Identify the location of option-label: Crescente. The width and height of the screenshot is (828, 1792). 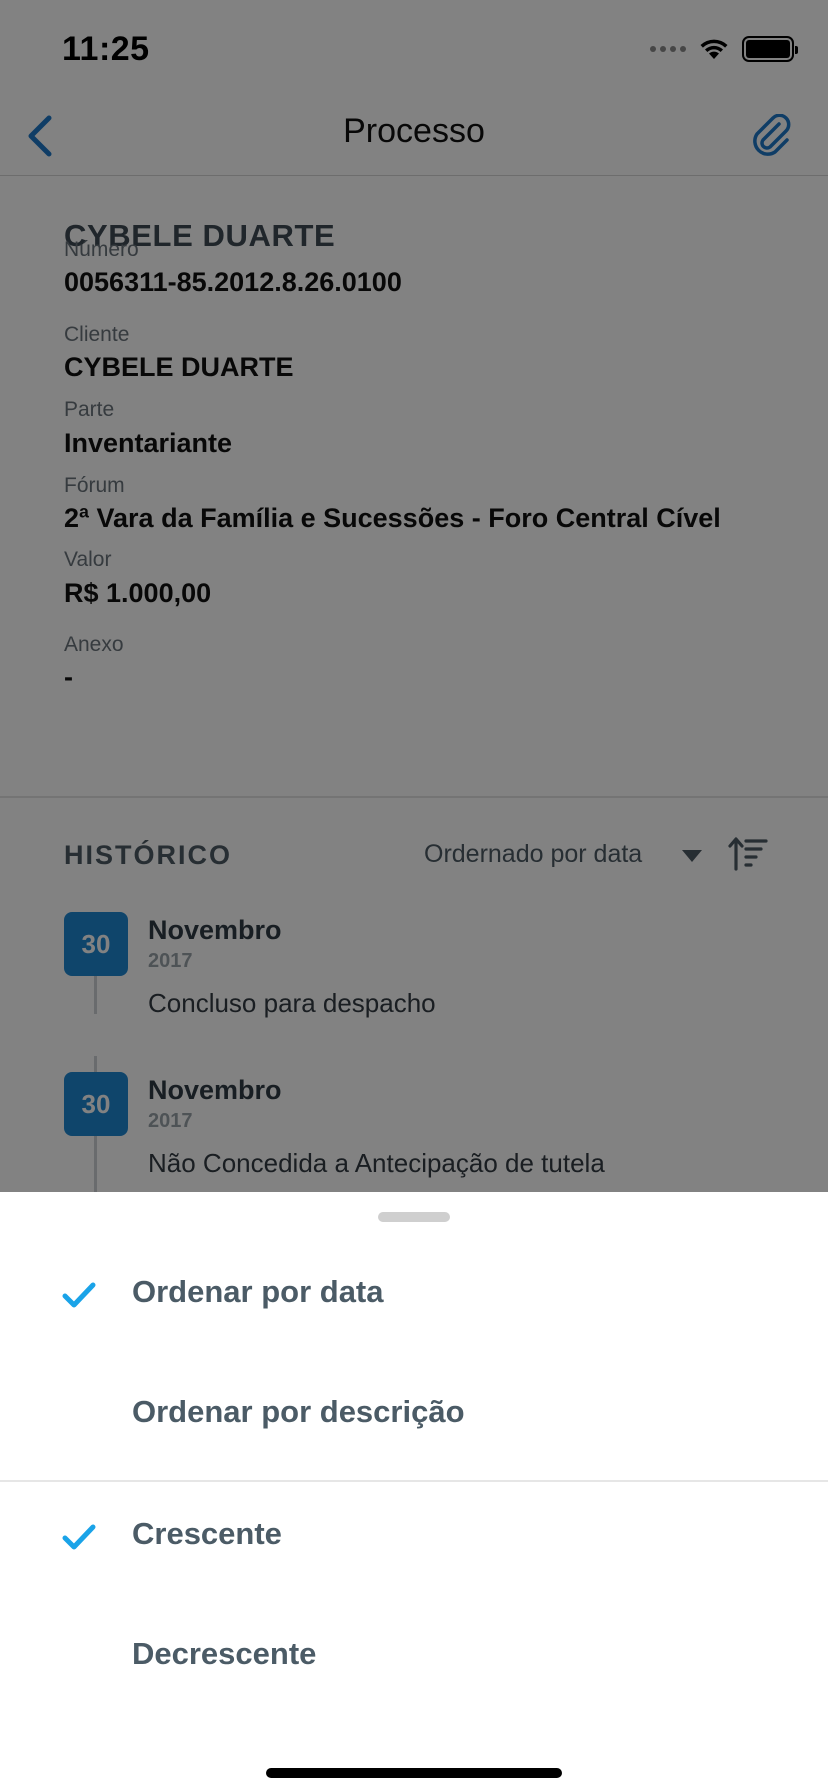
(207, 1533).